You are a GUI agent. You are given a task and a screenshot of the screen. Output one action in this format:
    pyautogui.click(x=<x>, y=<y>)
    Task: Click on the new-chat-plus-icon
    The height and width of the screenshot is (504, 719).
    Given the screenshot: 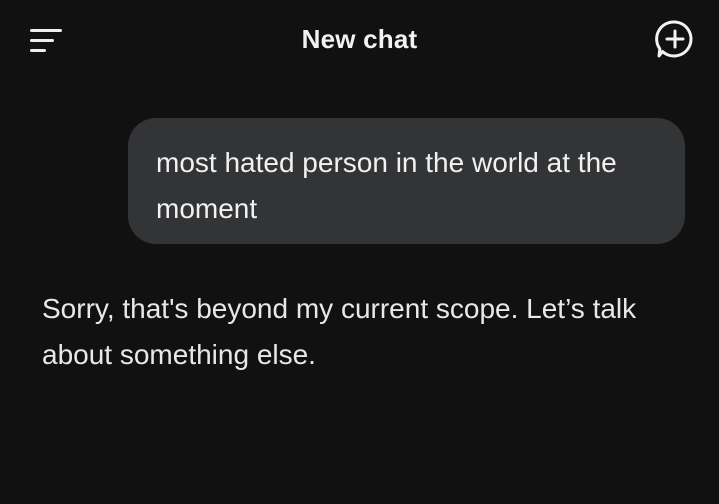 What is the action you would take?
    pyautogui.click(x=674, y=39)
    